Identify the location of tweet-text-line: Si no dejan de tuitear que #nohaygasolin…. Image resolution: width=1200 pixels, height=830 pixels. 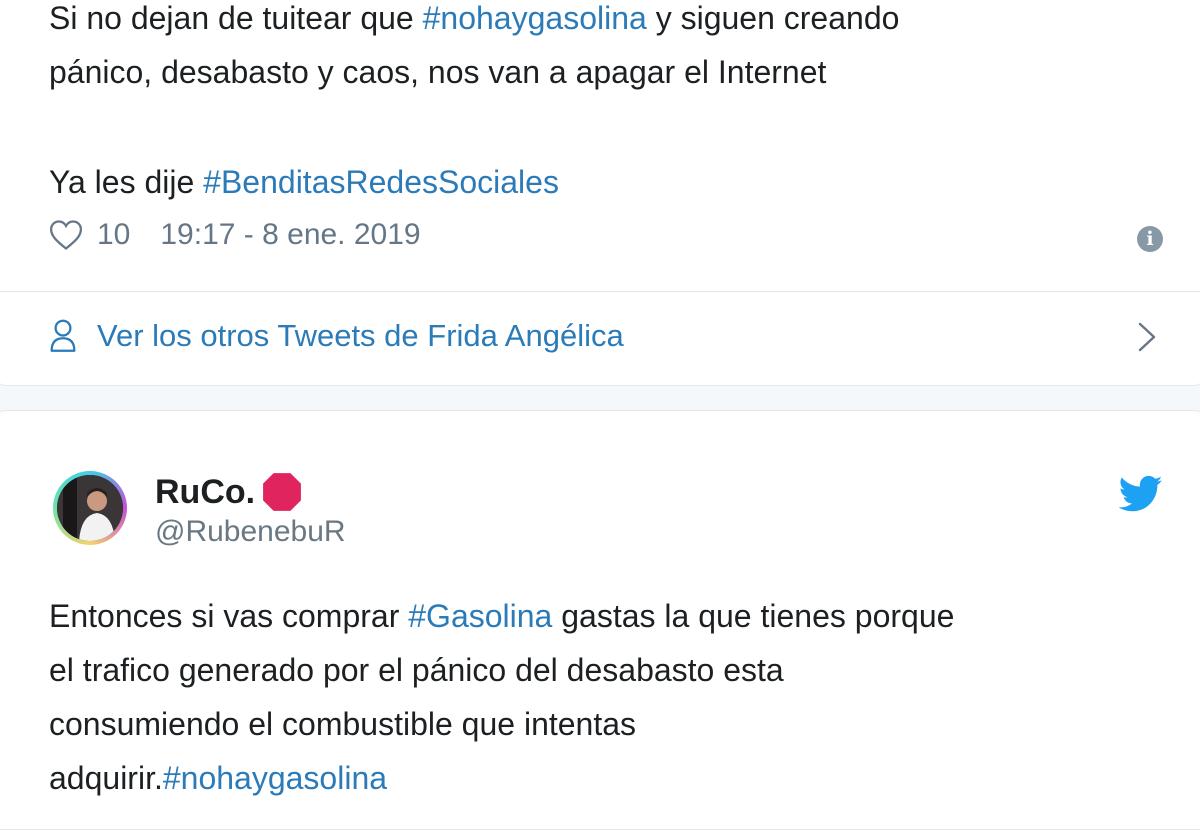
(474, 22).